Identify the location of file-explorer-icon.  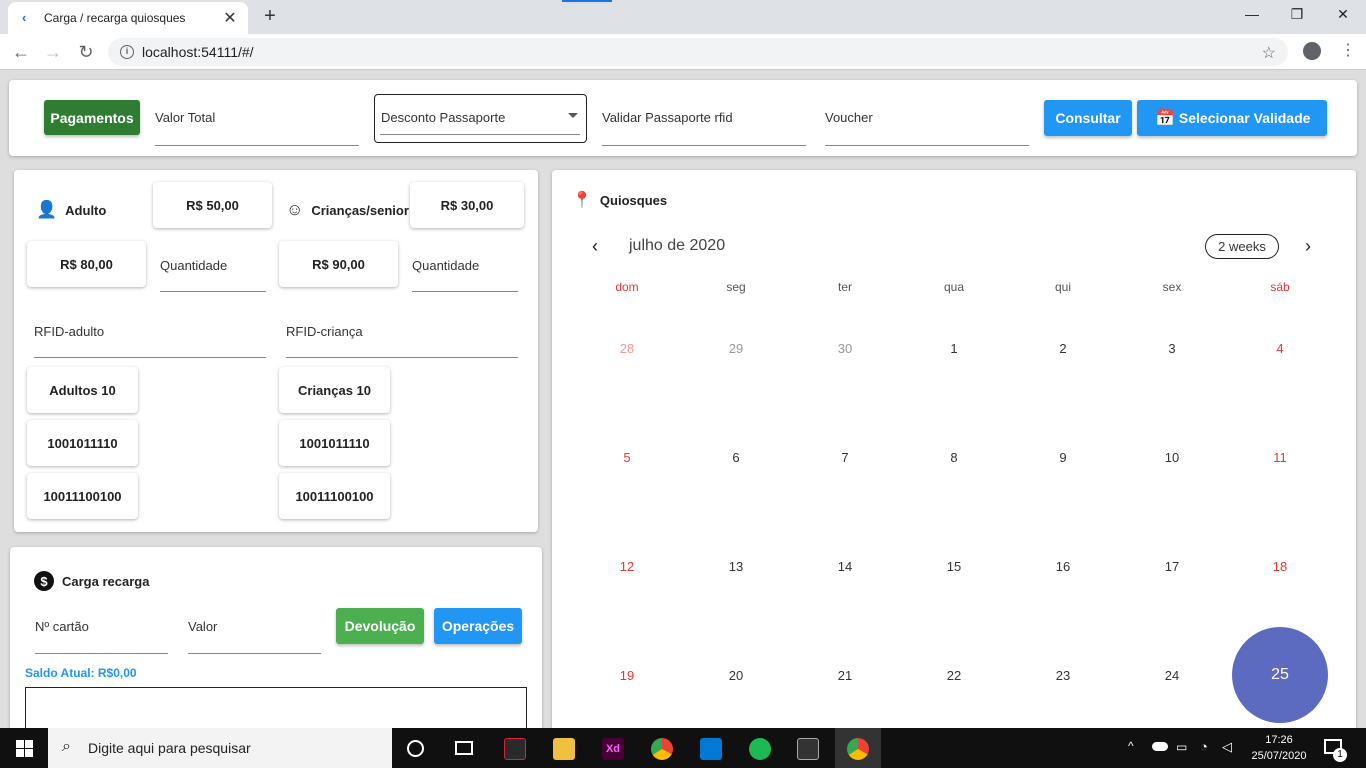
(564, 749).